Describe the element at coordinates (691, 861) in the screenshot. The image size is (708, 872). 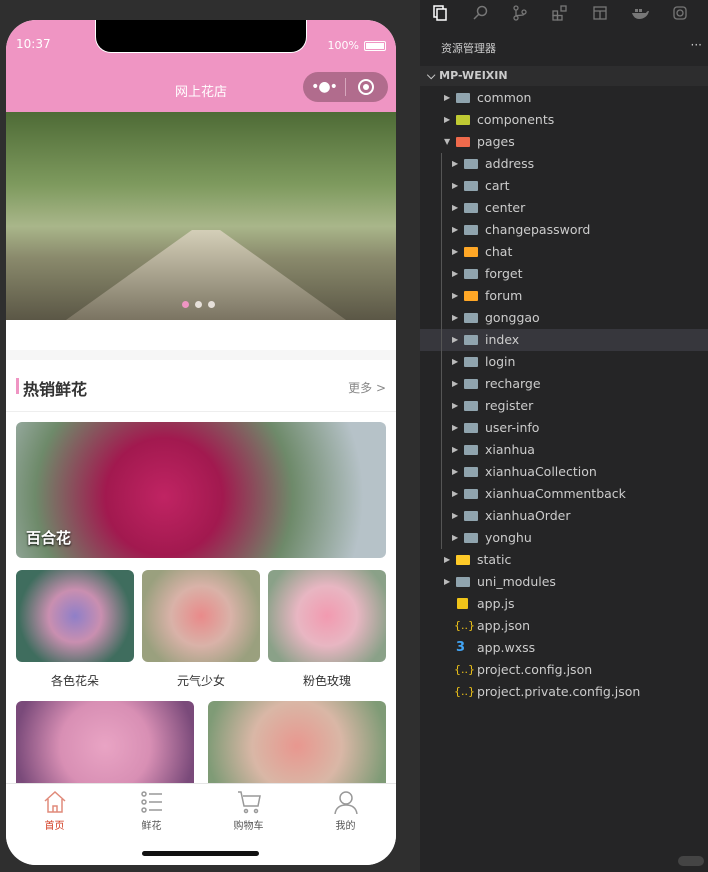
I see `scrollbar` at that location.